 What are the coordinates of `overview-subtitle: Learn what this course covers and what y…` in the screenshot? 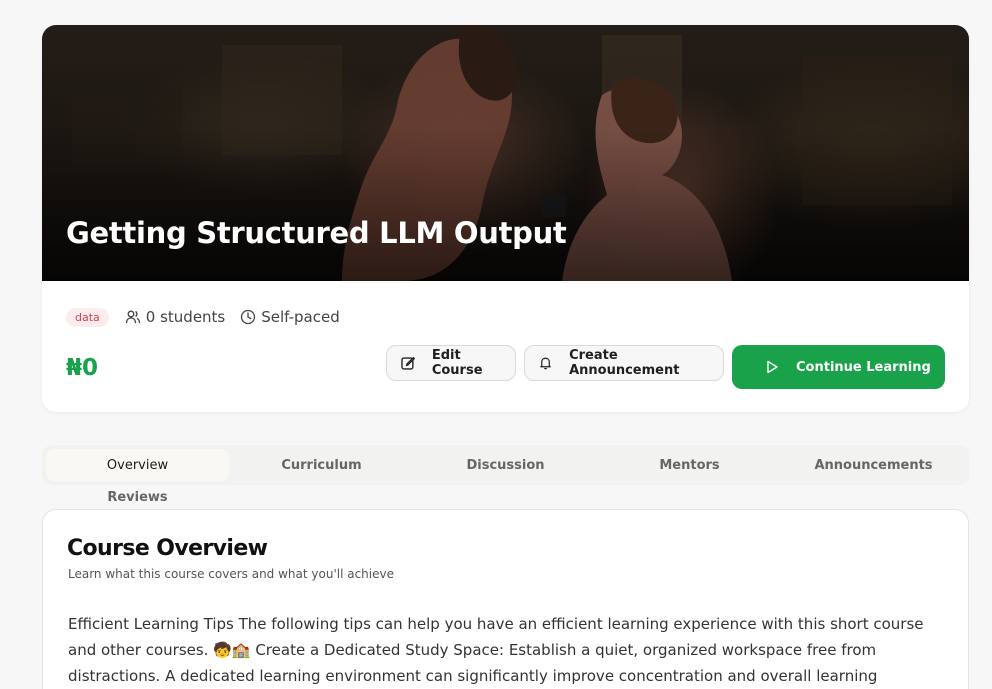 It's located at (231, 574).